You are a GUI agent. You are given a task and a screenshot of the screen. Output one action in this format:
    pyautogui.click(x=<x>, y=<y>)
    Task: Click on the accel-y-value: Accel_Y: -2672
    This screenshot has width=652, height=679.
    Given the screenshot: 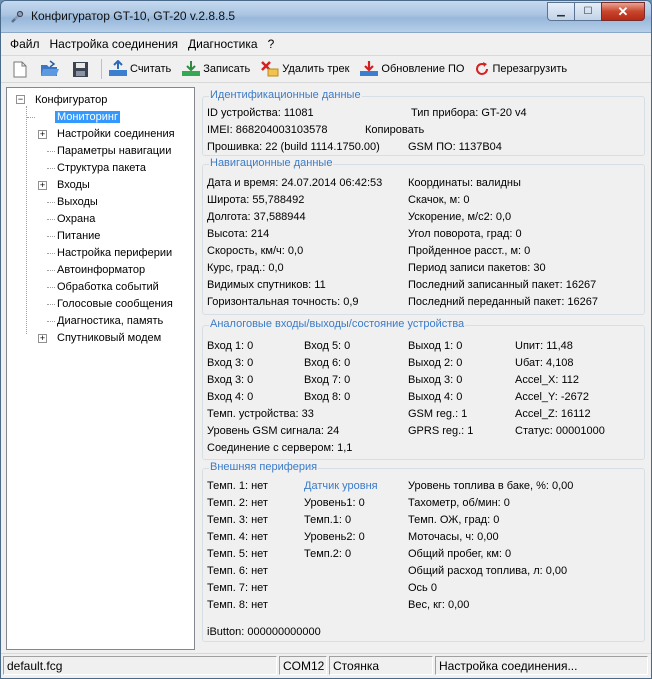 What is the action you would take?
    pyautogui.click(x=552, y=397)
    